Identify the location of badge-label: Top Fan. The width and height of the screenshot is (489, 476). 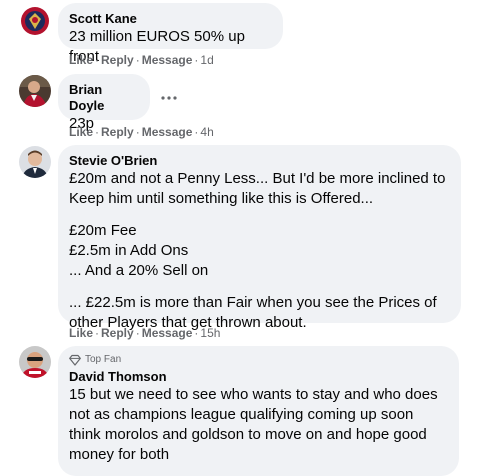
(103, 359).